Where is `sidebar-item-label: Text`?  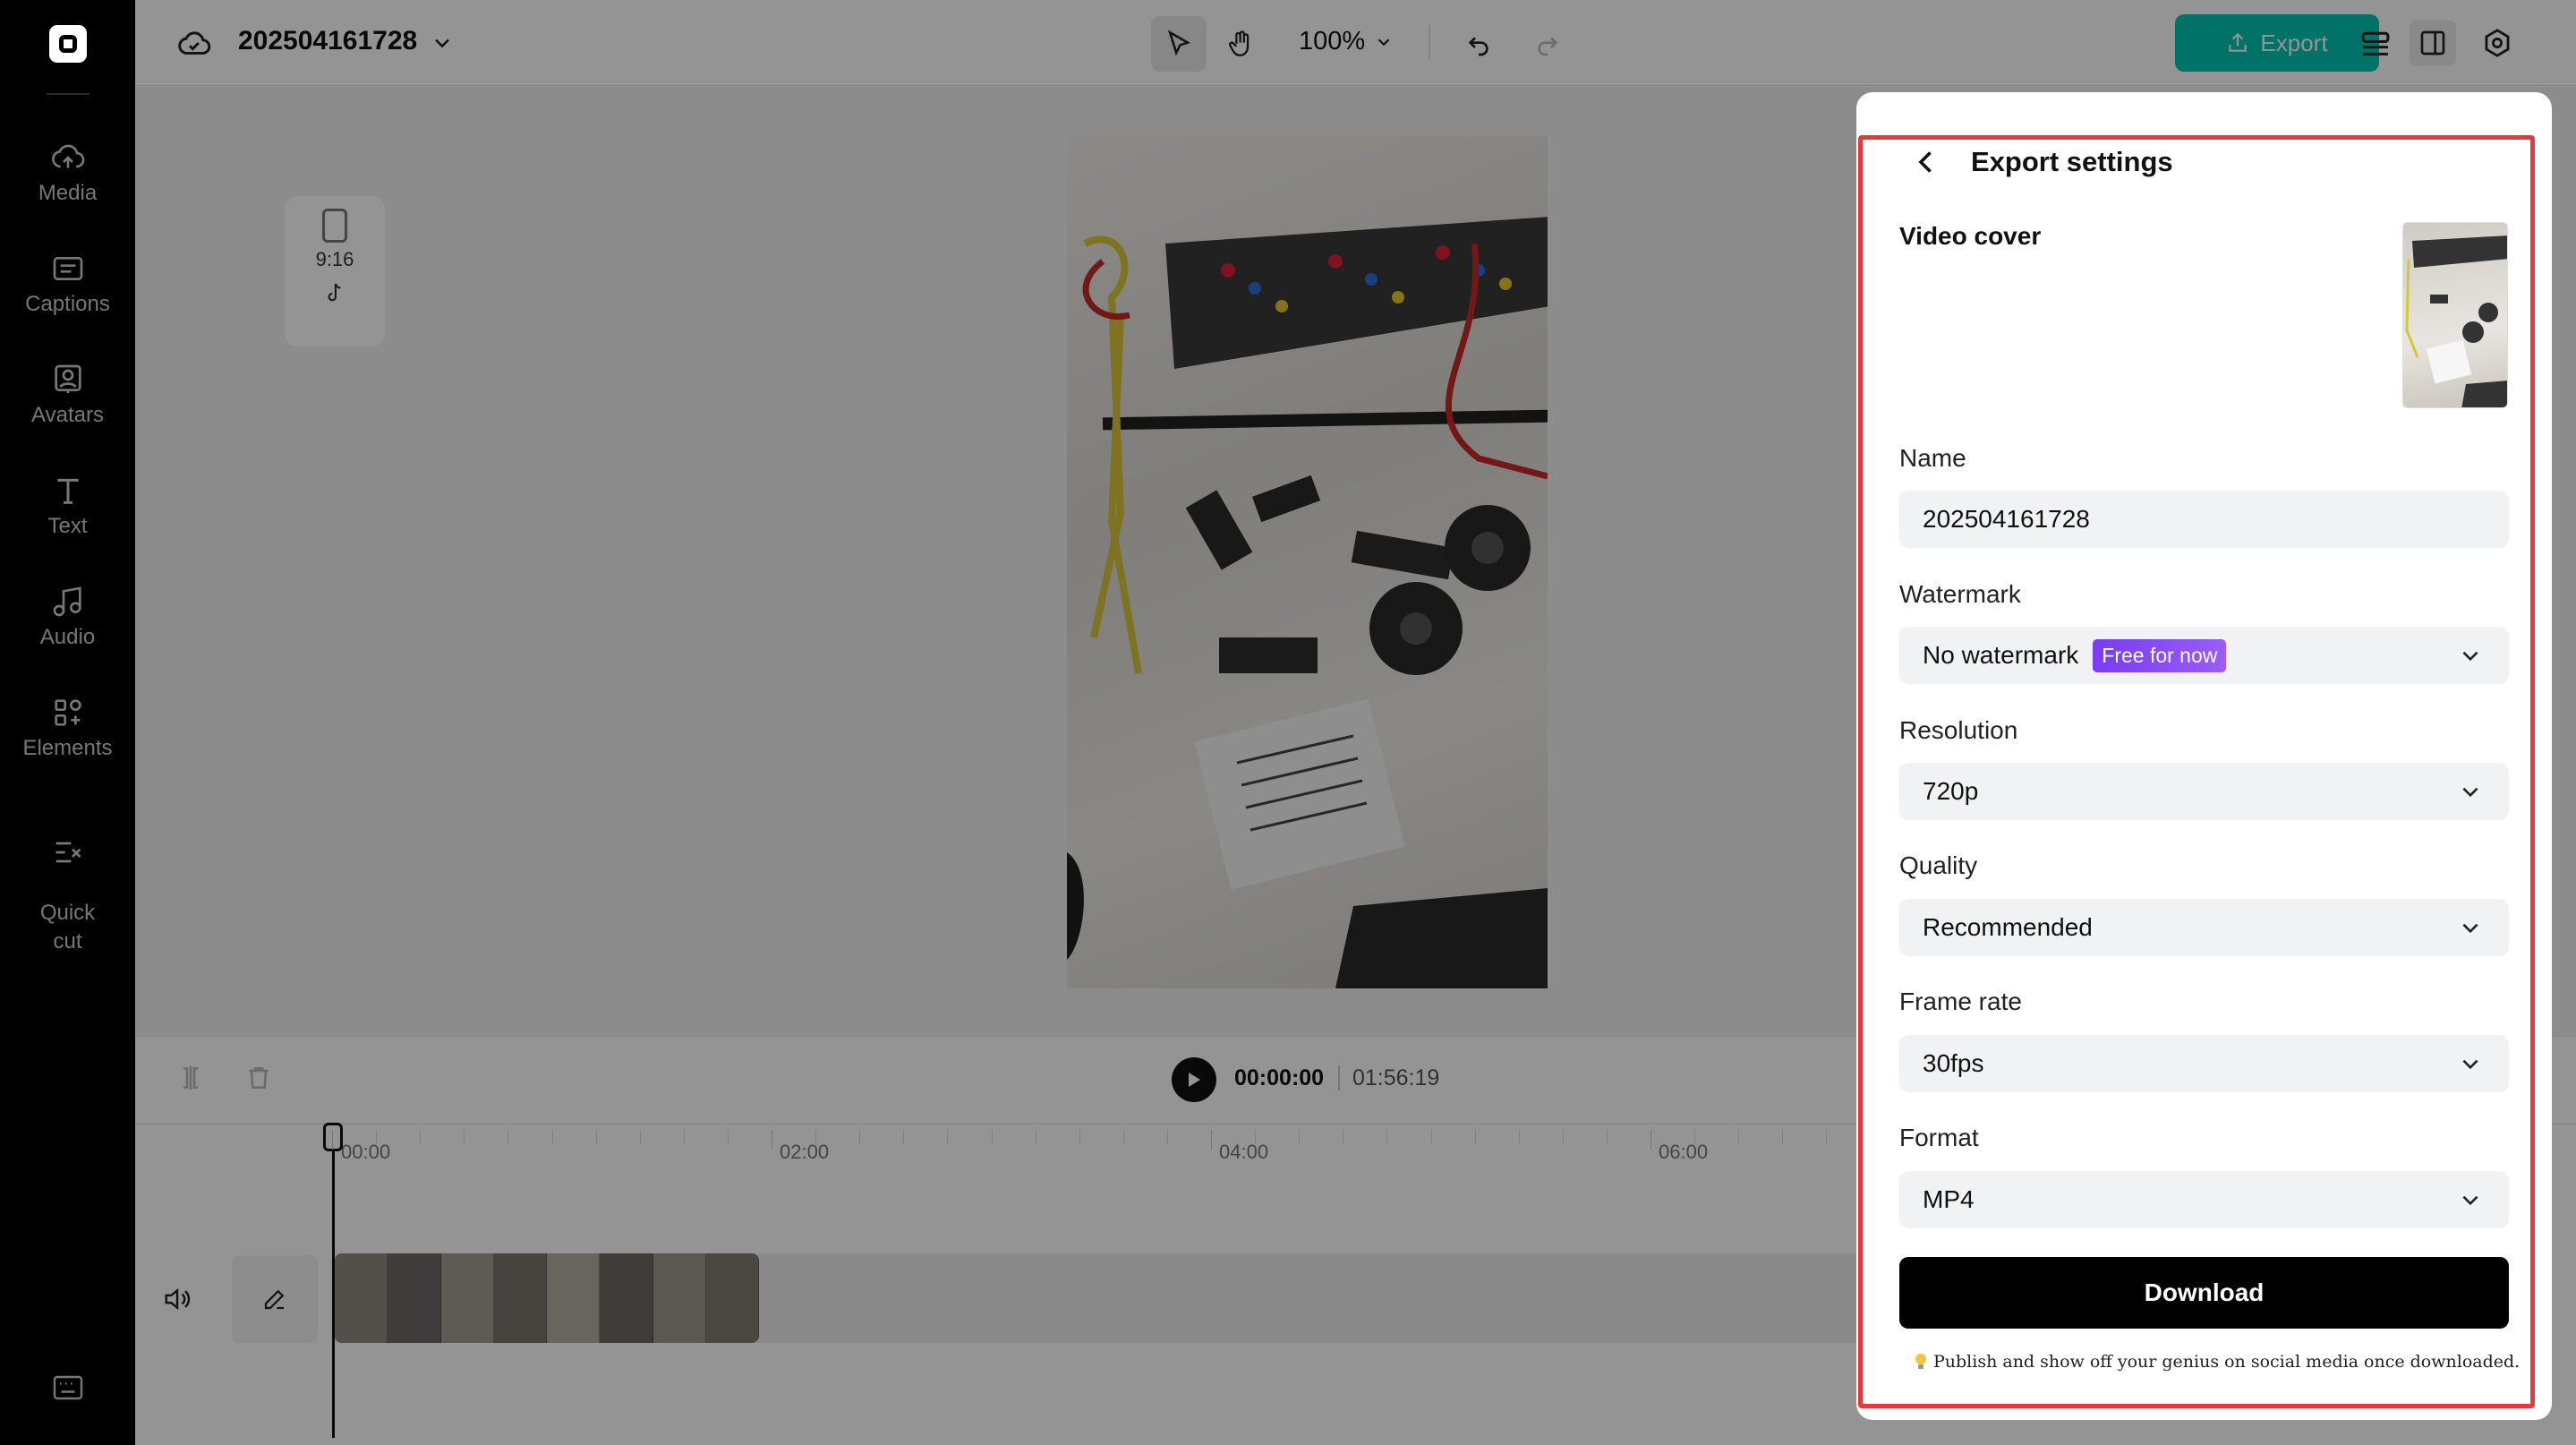
sidebar-item-label: Text is located at coordinates (67, 526).